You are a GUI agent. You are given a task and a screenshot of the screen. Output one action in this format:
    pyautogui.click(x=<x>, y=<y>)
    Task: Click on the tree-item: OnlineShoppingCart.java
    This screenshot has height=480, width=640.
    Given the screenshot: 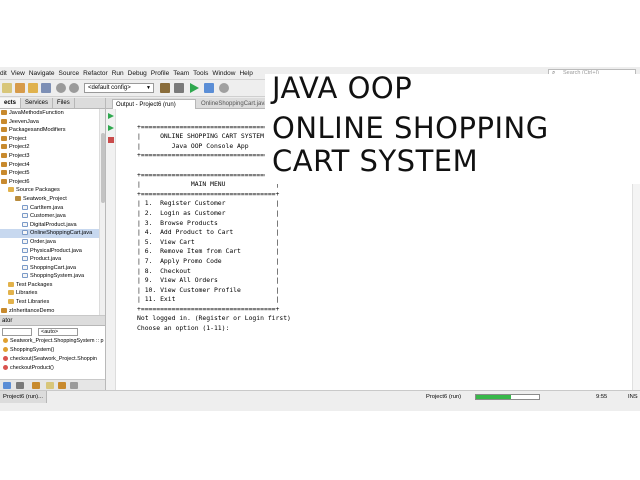 What is the action you would take?
    pyautogui.click(x=52, y=233)
    